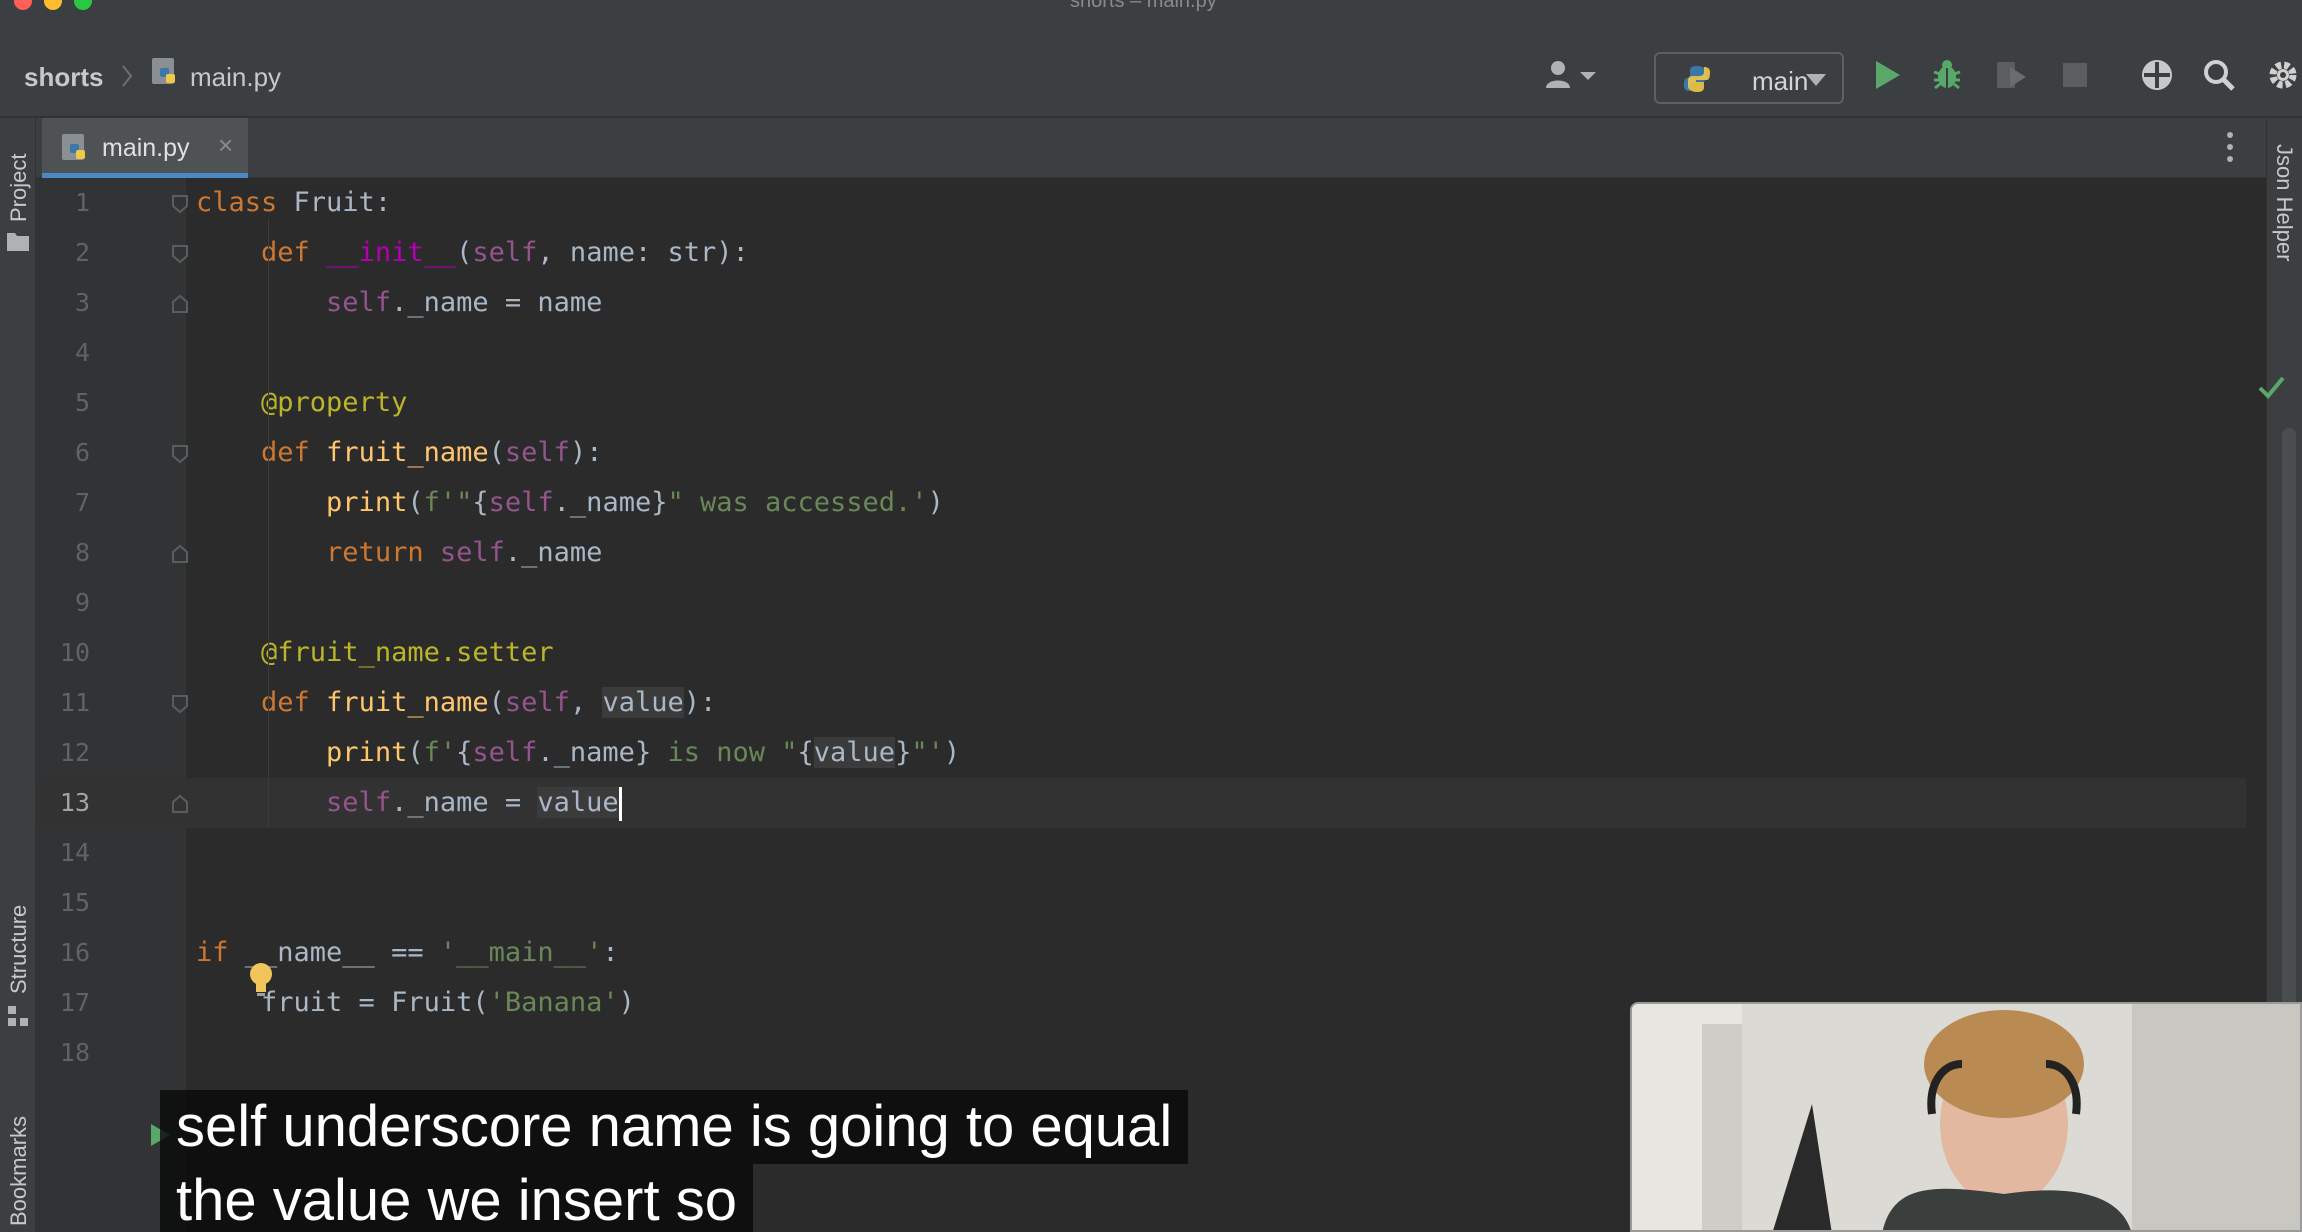  What do you see at coordinates (2230, 147) in the screenshot?
I see `more-options-icon` at bounding box center [2230, 147].